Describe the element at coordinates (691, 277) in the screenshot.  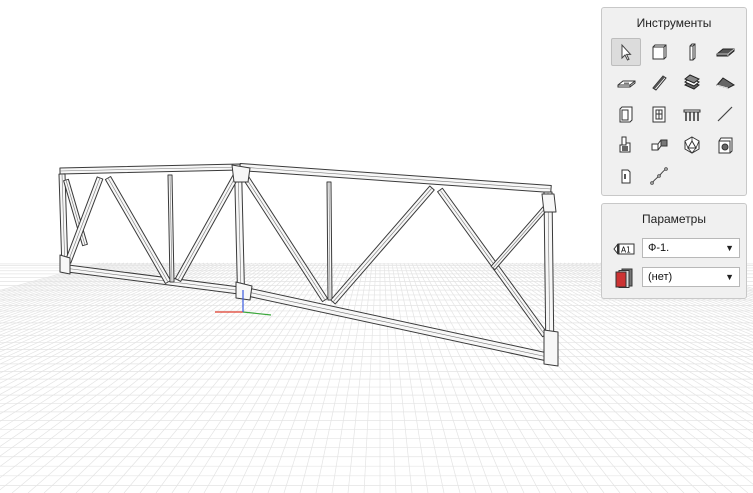
I see `material-select: (нет) ▼` at that location.